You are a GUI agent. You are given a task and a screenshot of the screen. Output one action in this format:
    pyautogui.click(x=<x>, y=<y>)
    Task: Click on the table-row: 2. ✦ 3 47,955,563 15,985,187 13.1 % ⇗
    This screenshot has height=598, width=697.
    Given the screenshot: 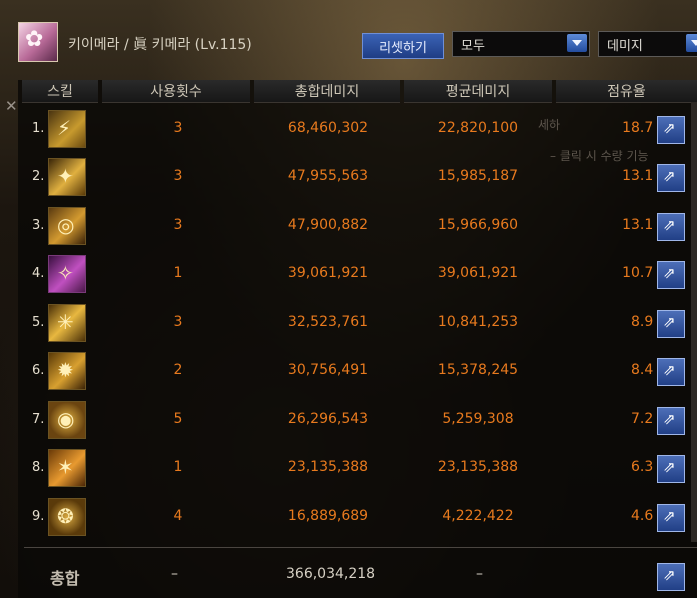 What is the action you would take?
    pyautogui.click(x=357, y=180)
    